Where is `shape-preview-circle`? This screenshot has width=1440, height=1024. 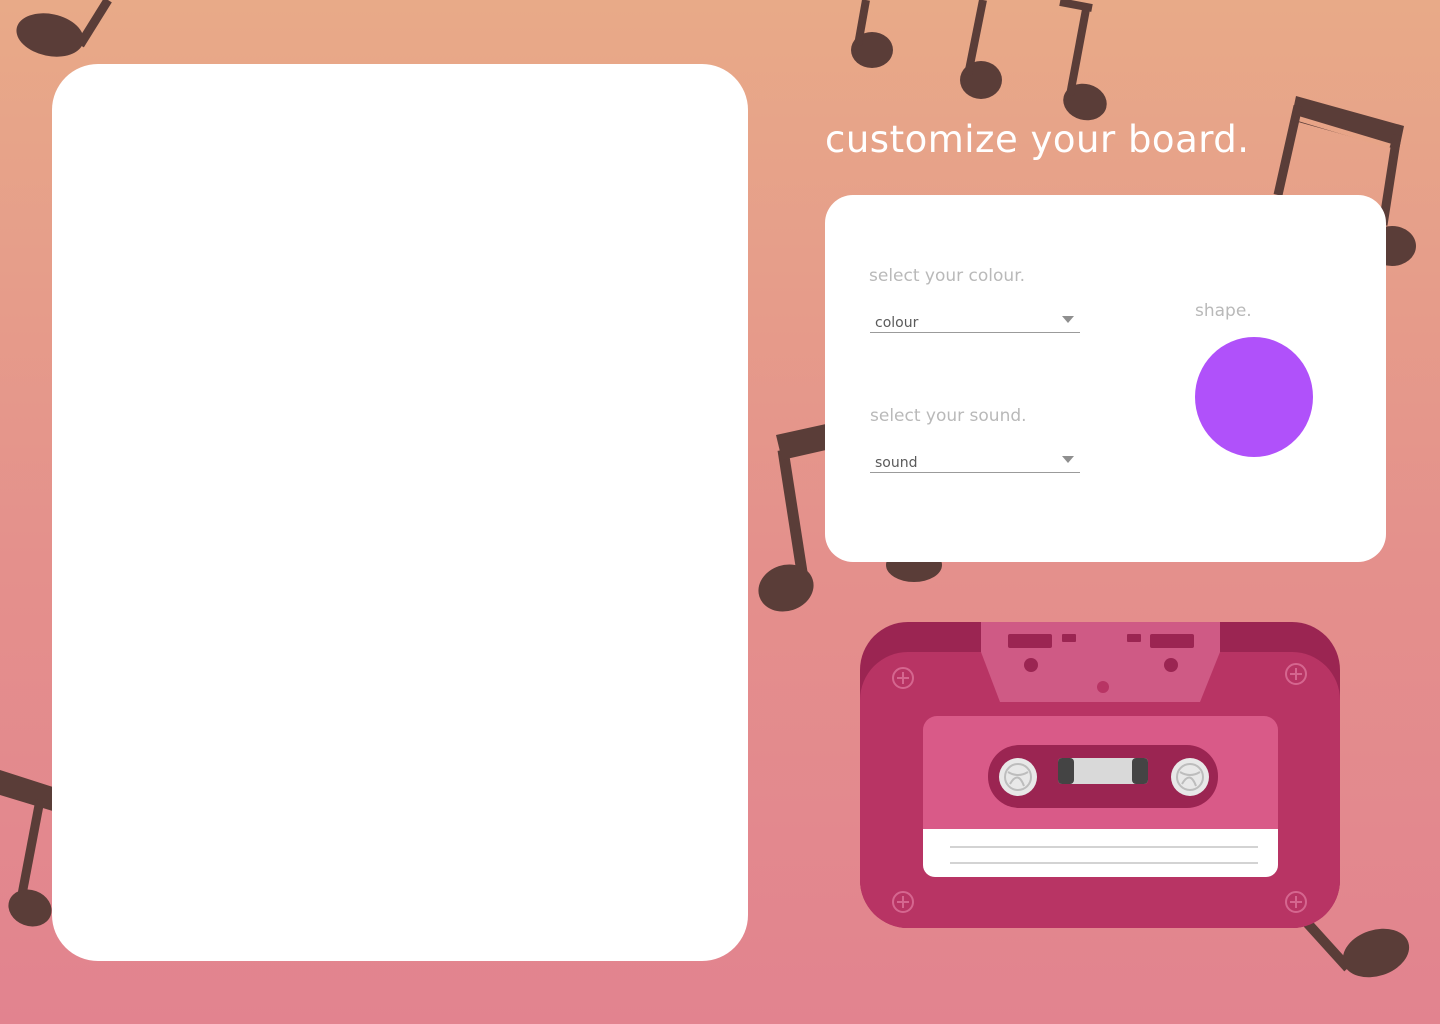
shape-preview-circle is located at coordinates (1254, 397).